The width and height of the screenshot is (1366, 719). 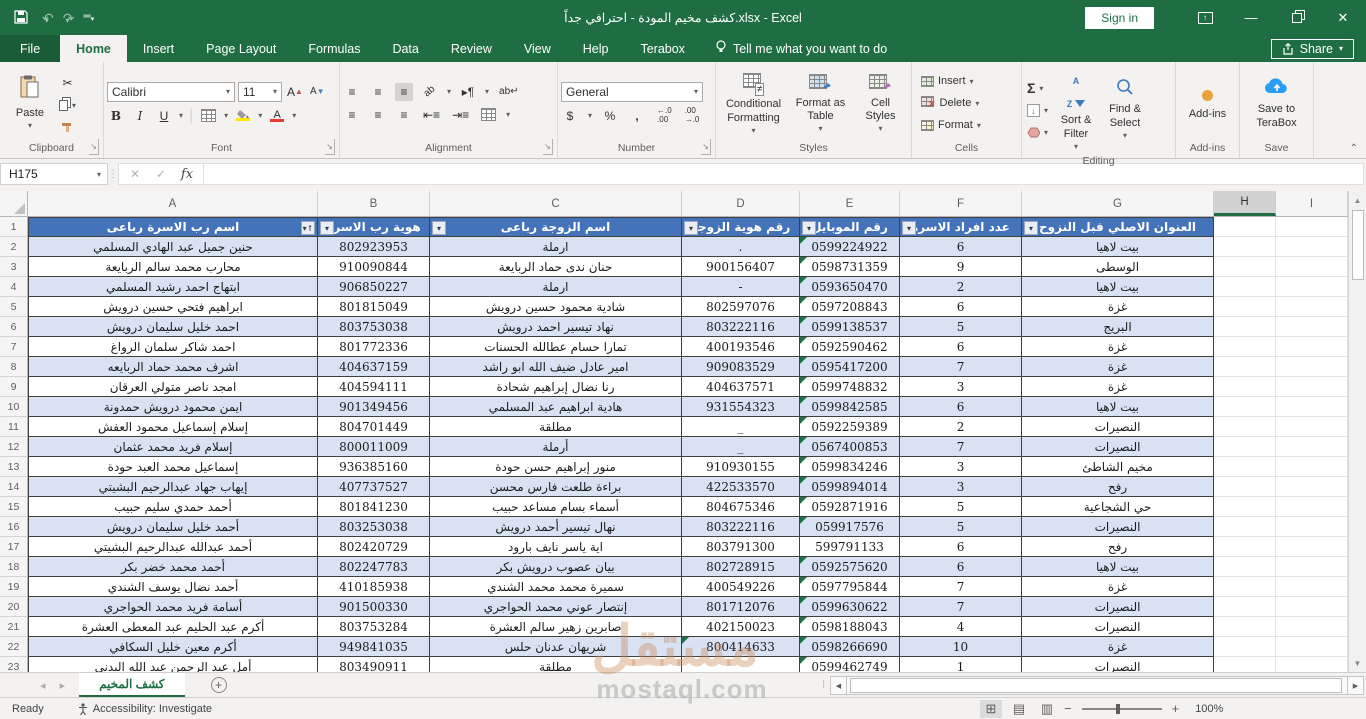 I want to click on percent-style-icon: %, so click(x=610, y=116).